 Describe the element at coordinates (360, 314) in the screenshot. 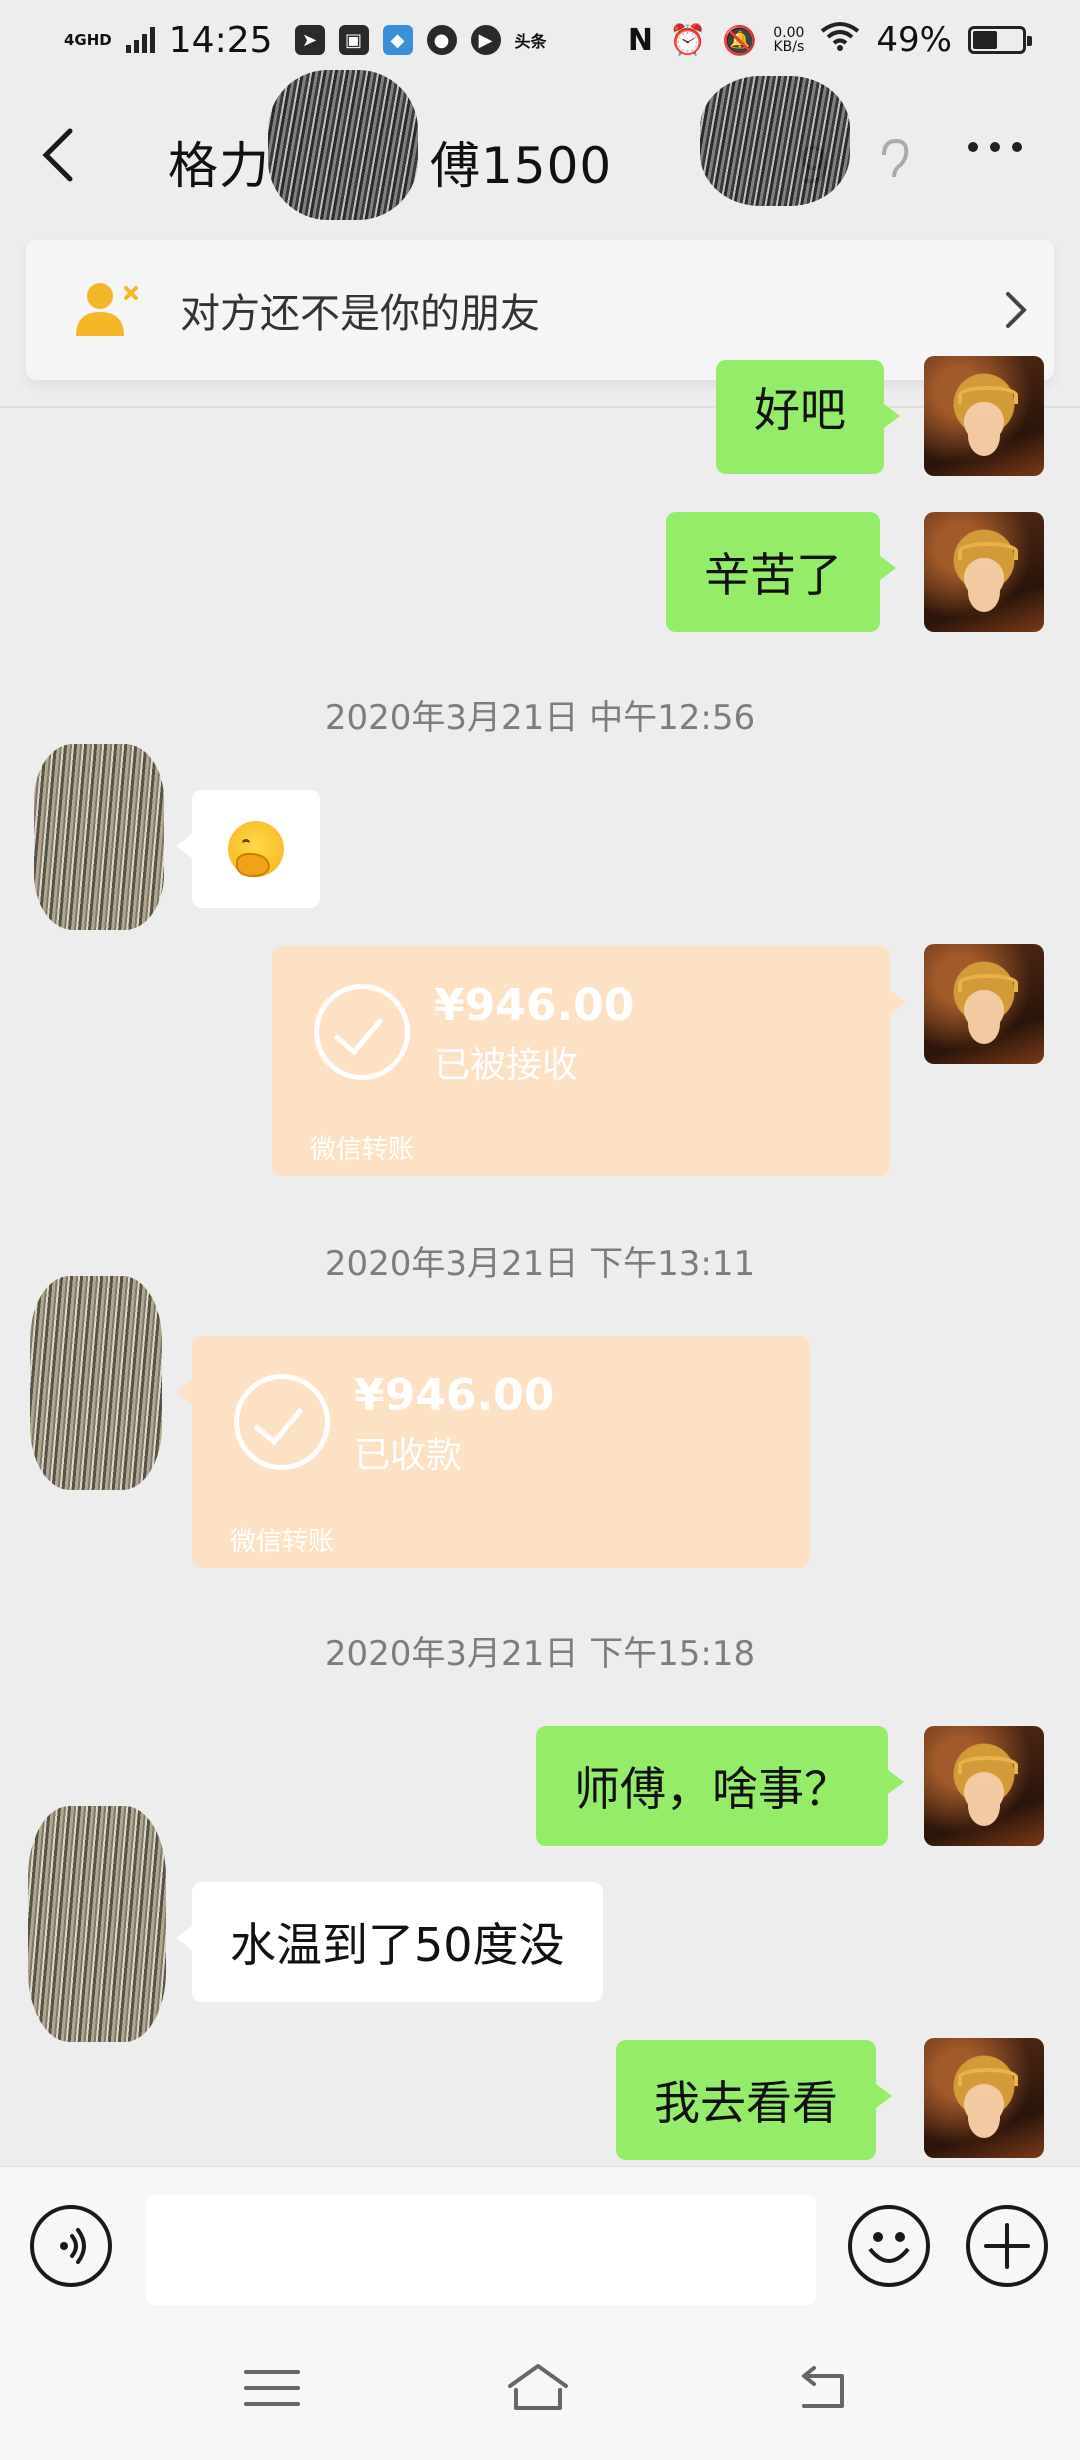

I see `not-friend-text: 对方还不是你的朋友` at that location.